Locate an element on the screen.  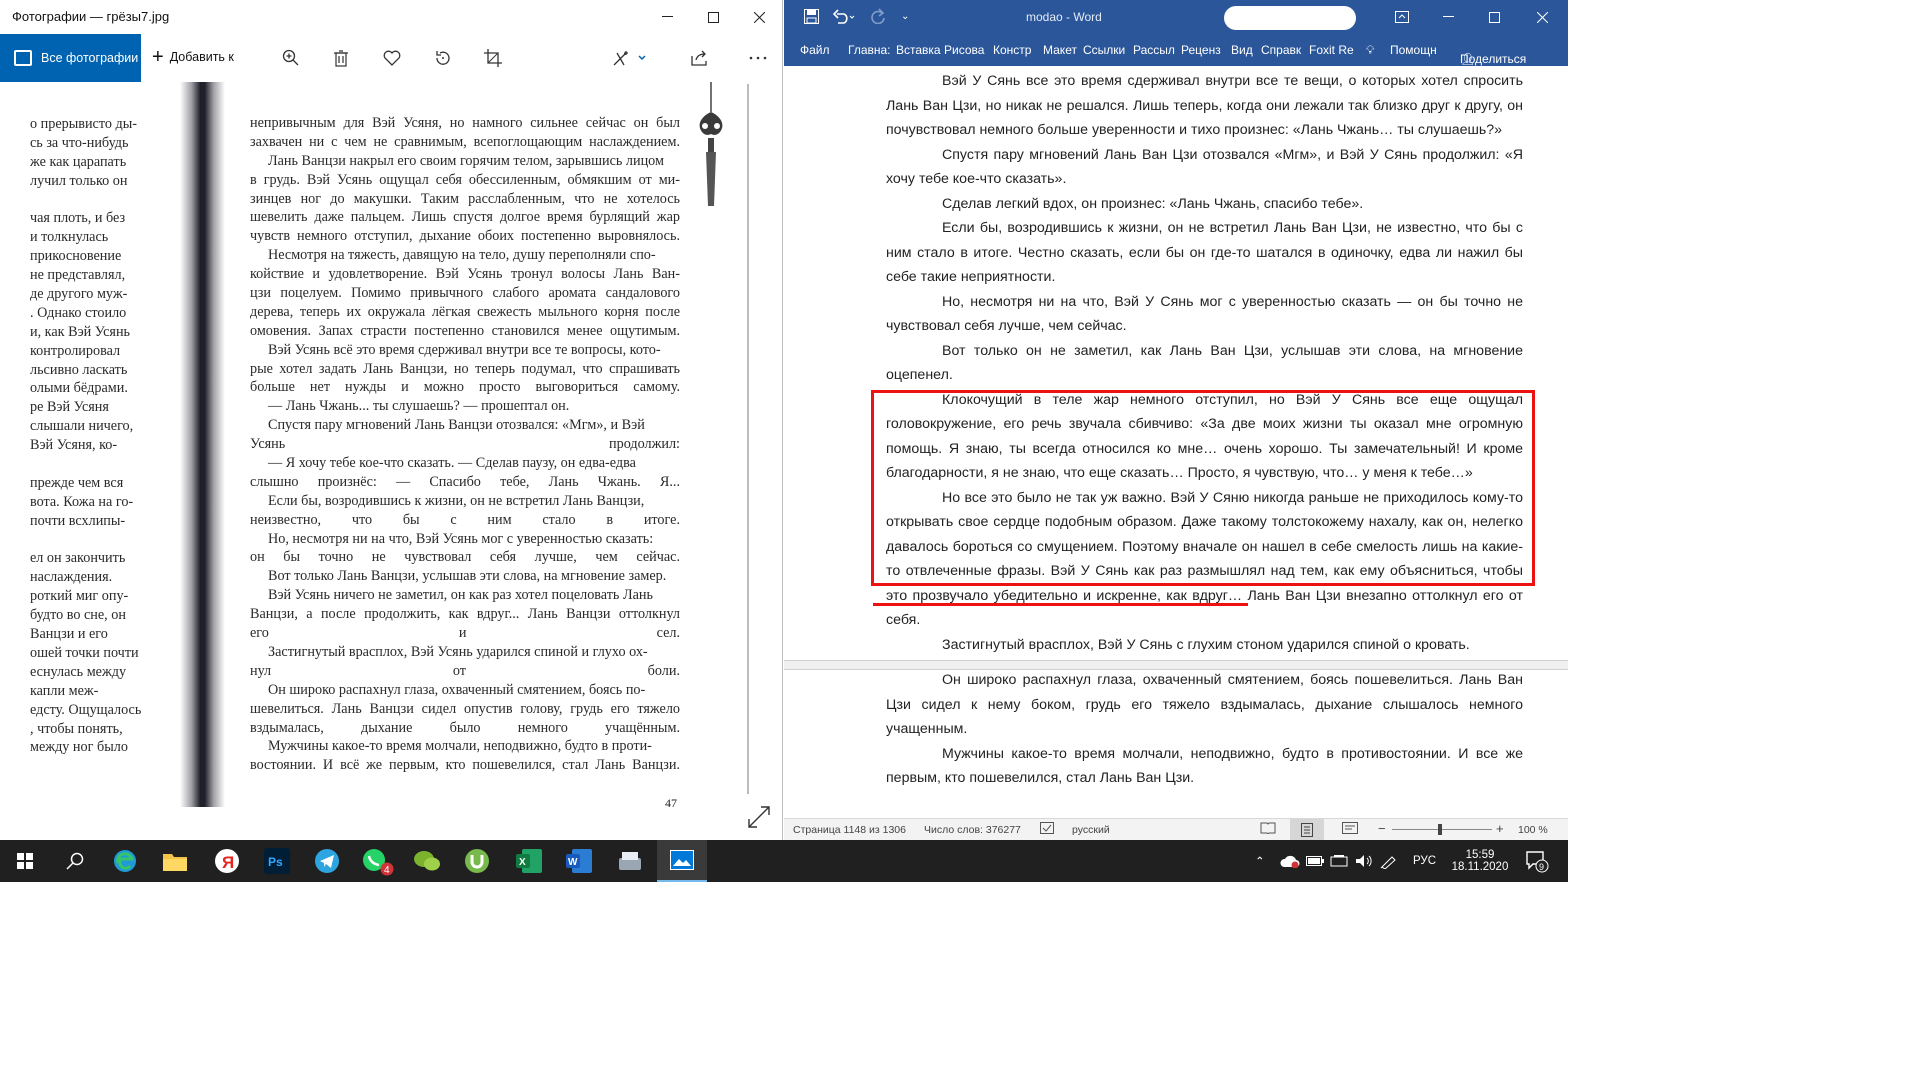
wechat-icon is located at coordinates (427, 861).